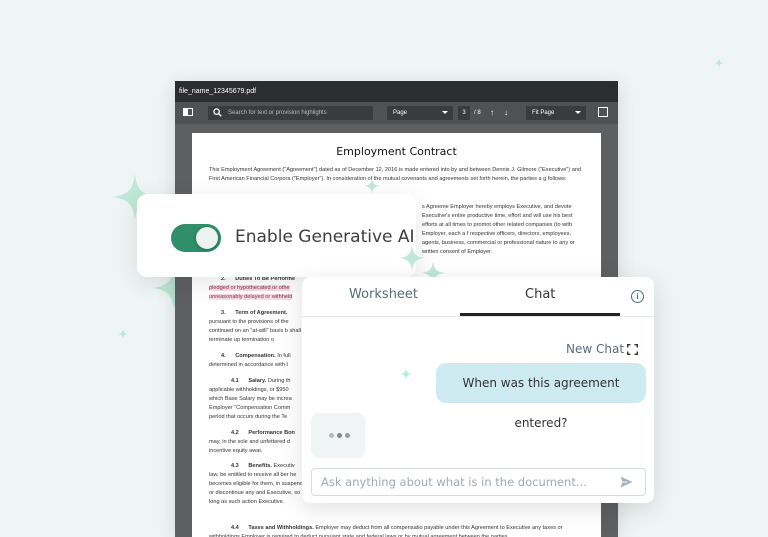 The height and width of the screenshot is (537, 768). What do you see at coordinates (540, 294) in the screenshot?
I see `tab-chat: Chat` at bounding box center [540, 294].